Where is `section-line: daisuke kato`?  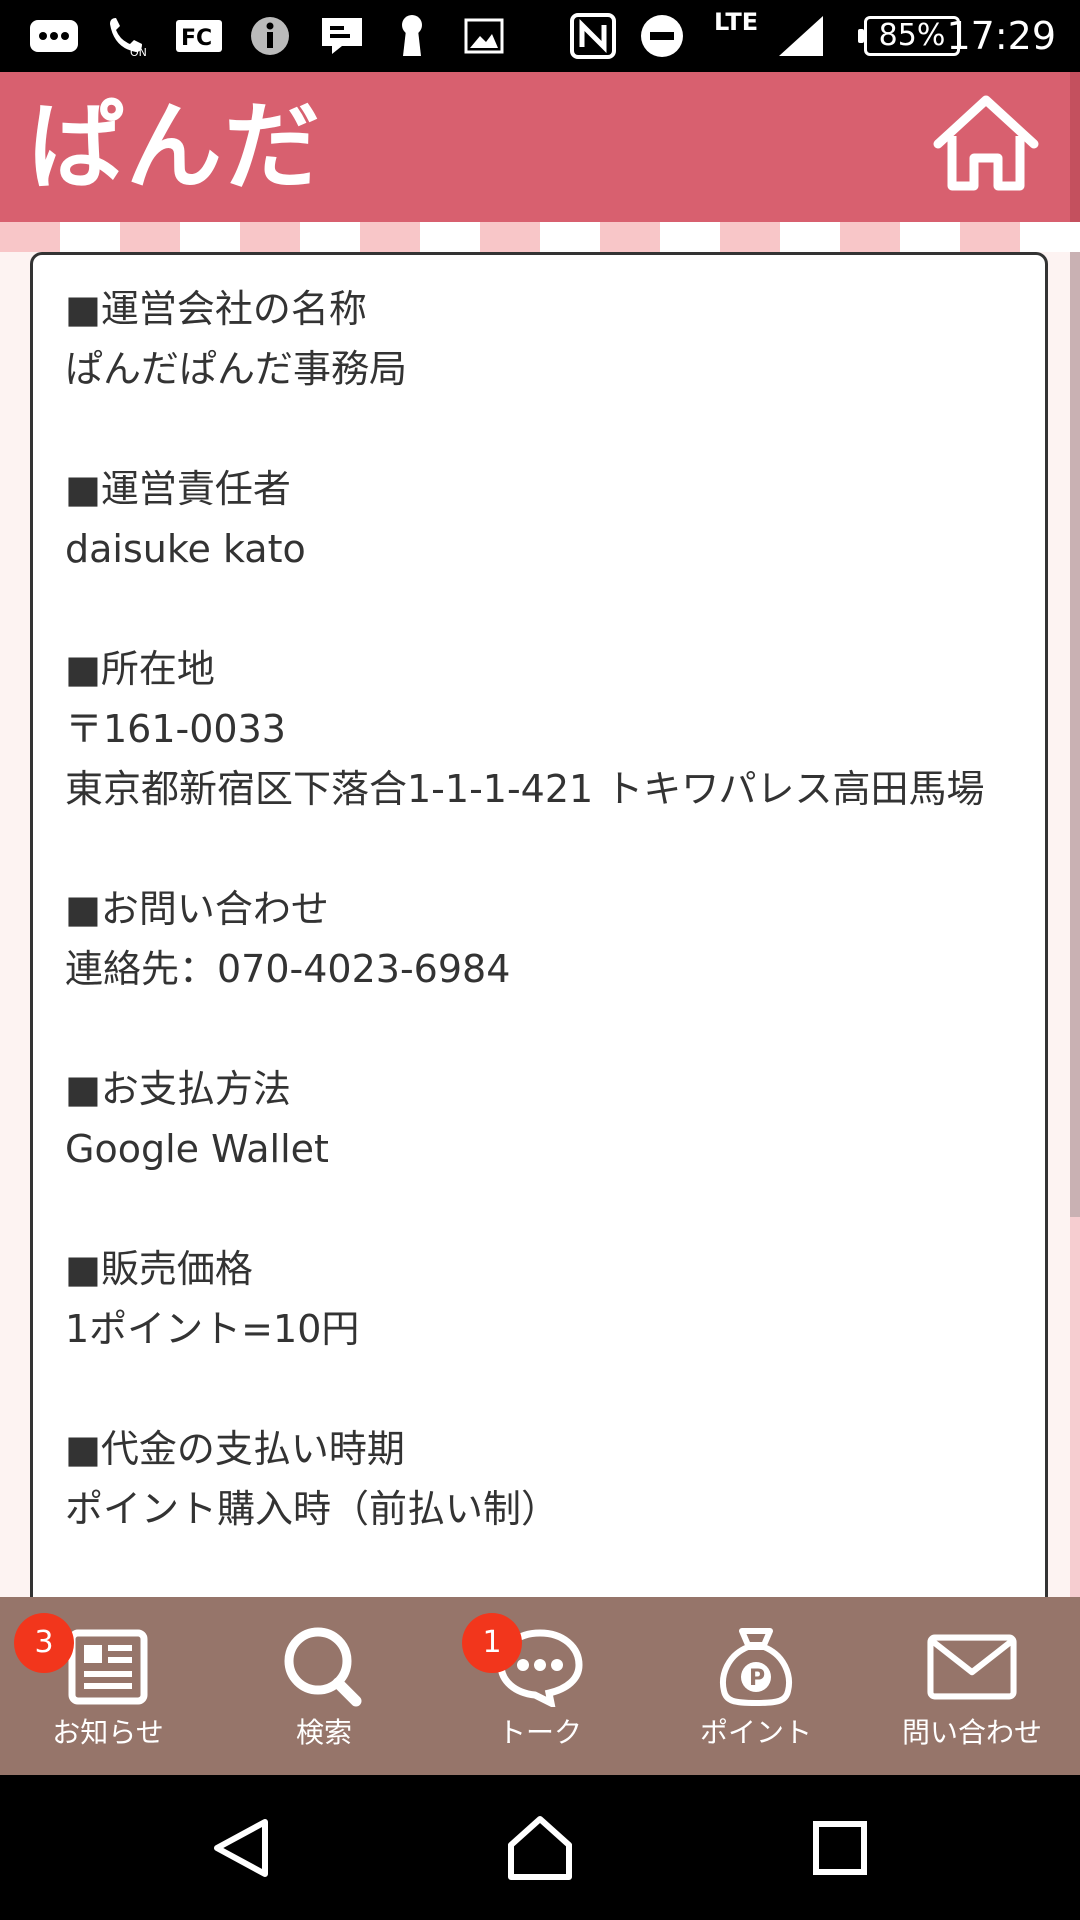
section-line: daisuke kato is located at coordinates (185, 549).